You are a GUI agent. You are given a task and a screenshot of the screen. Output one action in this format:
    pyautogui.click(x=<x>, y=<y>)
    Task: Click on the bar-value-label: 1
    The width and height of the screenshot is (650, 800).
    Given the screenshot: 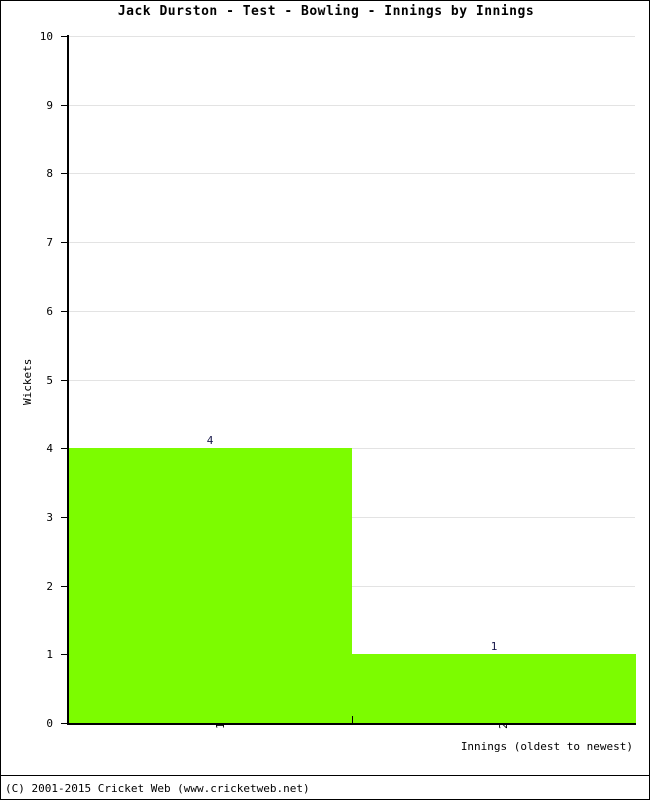 What is the action you would take?
    pyautogui.click(x=494, y=646)
    